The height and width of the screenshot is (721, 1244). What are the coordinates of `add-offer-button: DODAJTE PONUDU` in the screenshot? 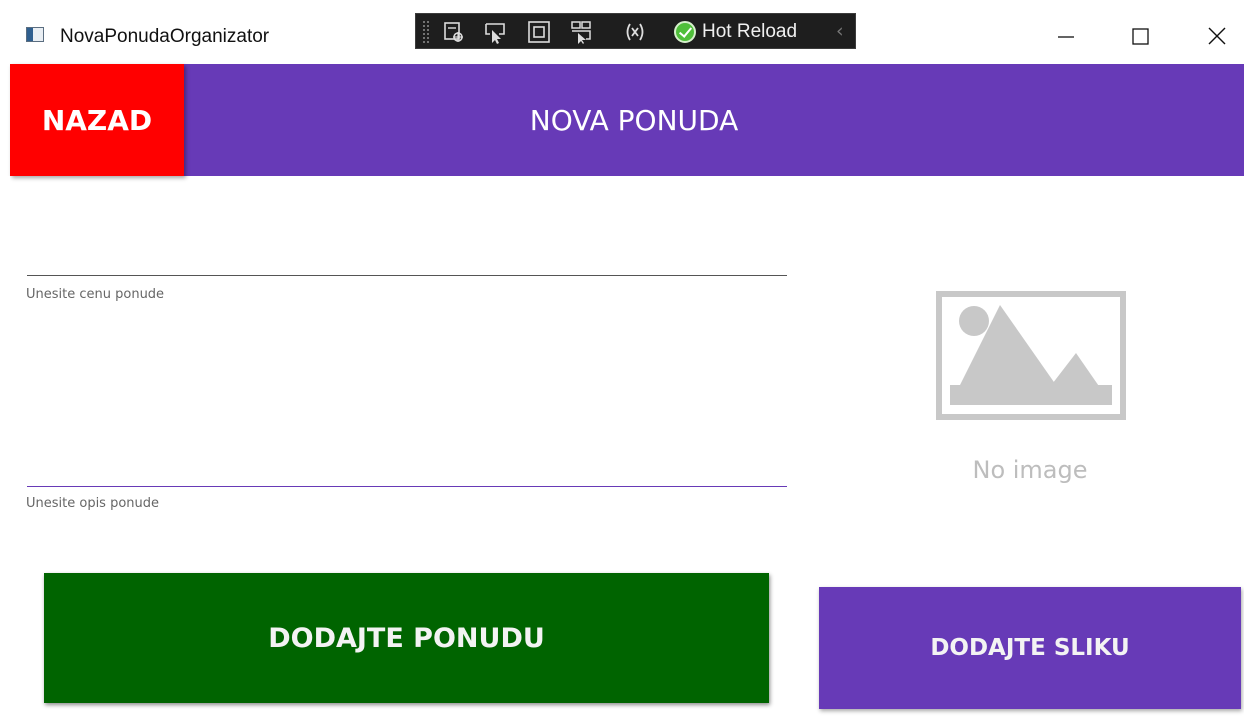 It's located at (406, 638).